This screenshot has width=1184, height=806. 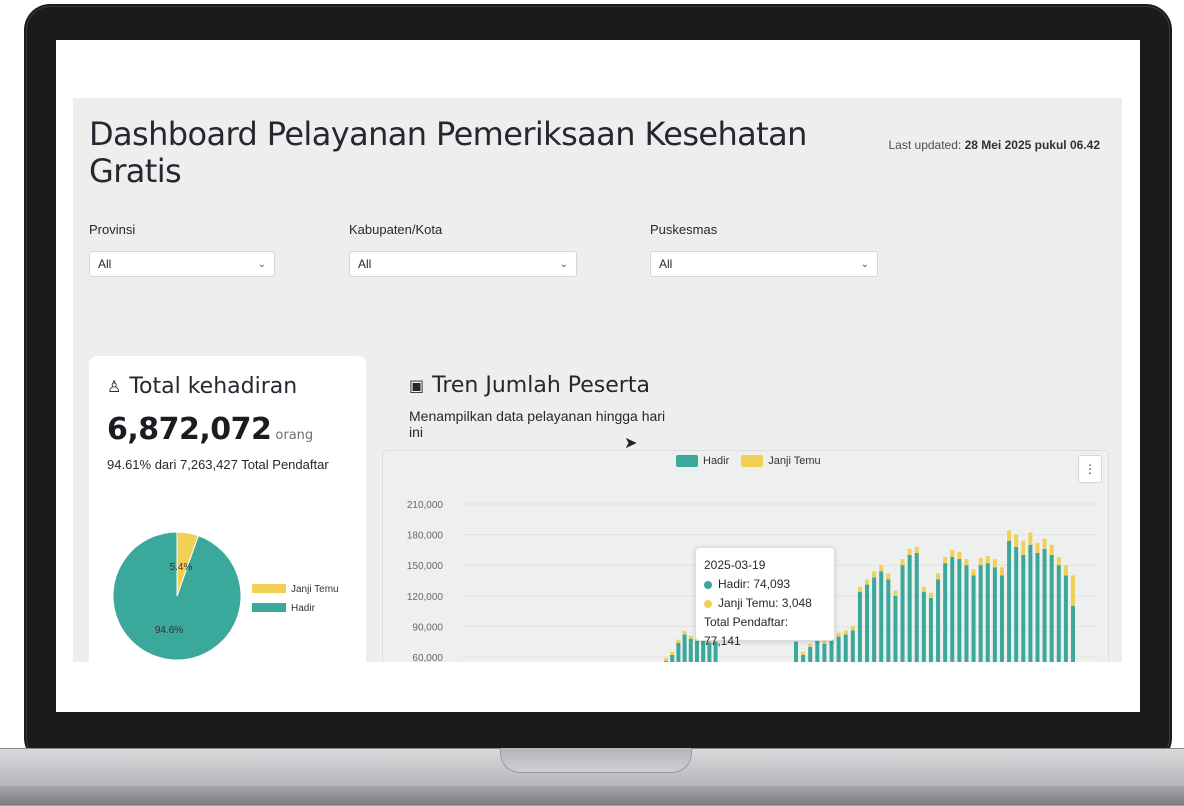 I want to click on legend-label-janji-temu: Janji Temu, so click(x=794, y=461).